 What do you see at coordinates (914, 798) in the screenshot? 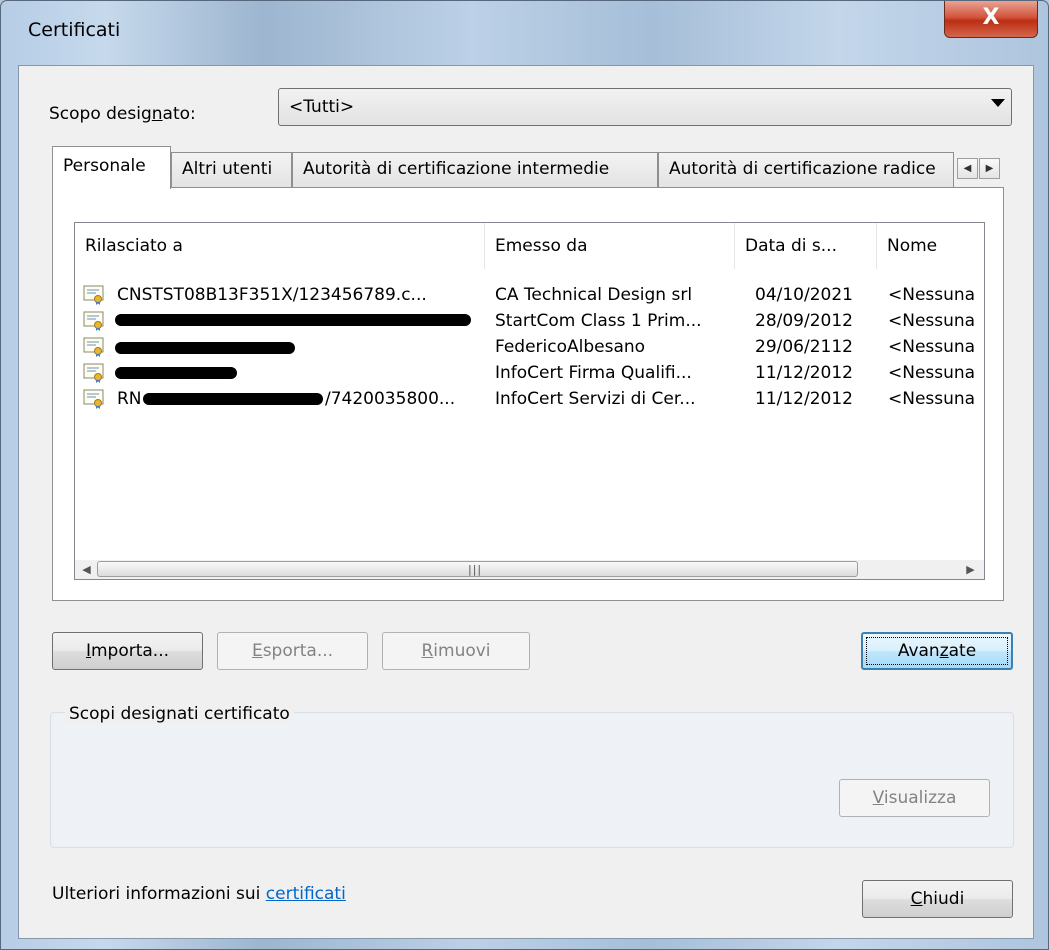
I see `view-button: Visualizza` at bounding box center [914, 798].